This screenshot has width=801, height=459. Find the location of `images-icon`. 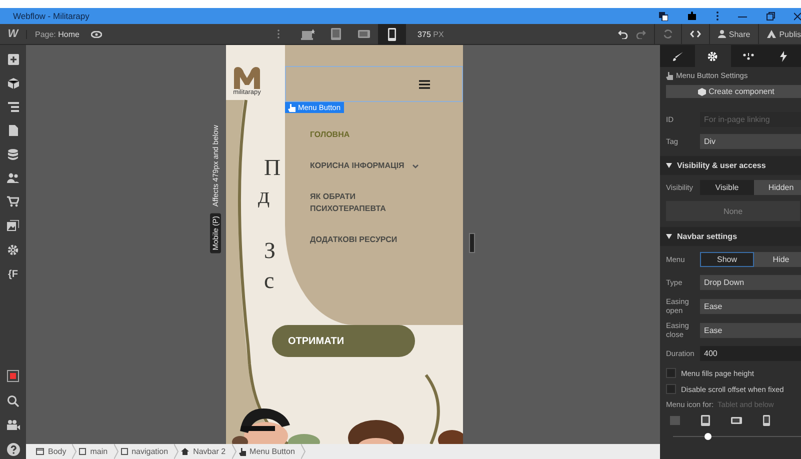

images-icon is located at coordinates (13, 225).